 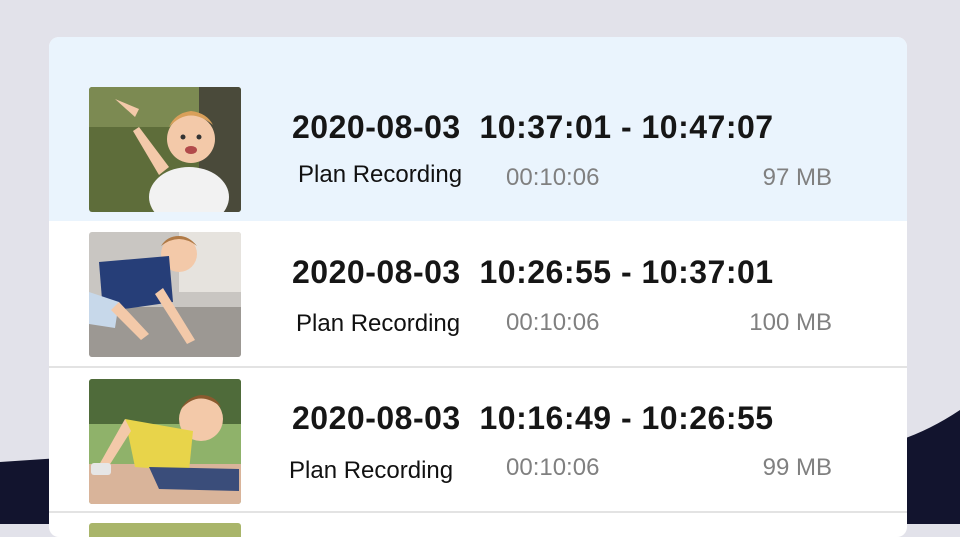 What do you see at coordinates (533, 418) in the screenshot?
I see `time-range: 2020-08-03 10:16:49 - 10:26:55` at bounding box center [533, 418].